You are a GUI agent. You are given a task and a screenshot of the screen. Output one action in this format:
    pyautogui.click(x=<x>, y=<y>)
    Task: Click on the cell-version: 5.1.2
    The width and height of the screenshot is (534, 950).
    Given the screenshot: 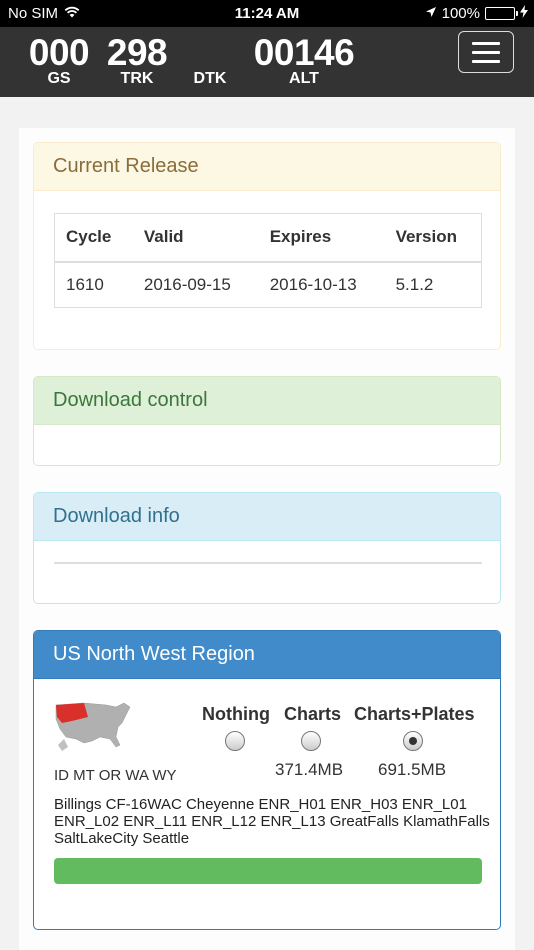 What is the action you would take?
    pyautogui.click(x=414, y=284)
    